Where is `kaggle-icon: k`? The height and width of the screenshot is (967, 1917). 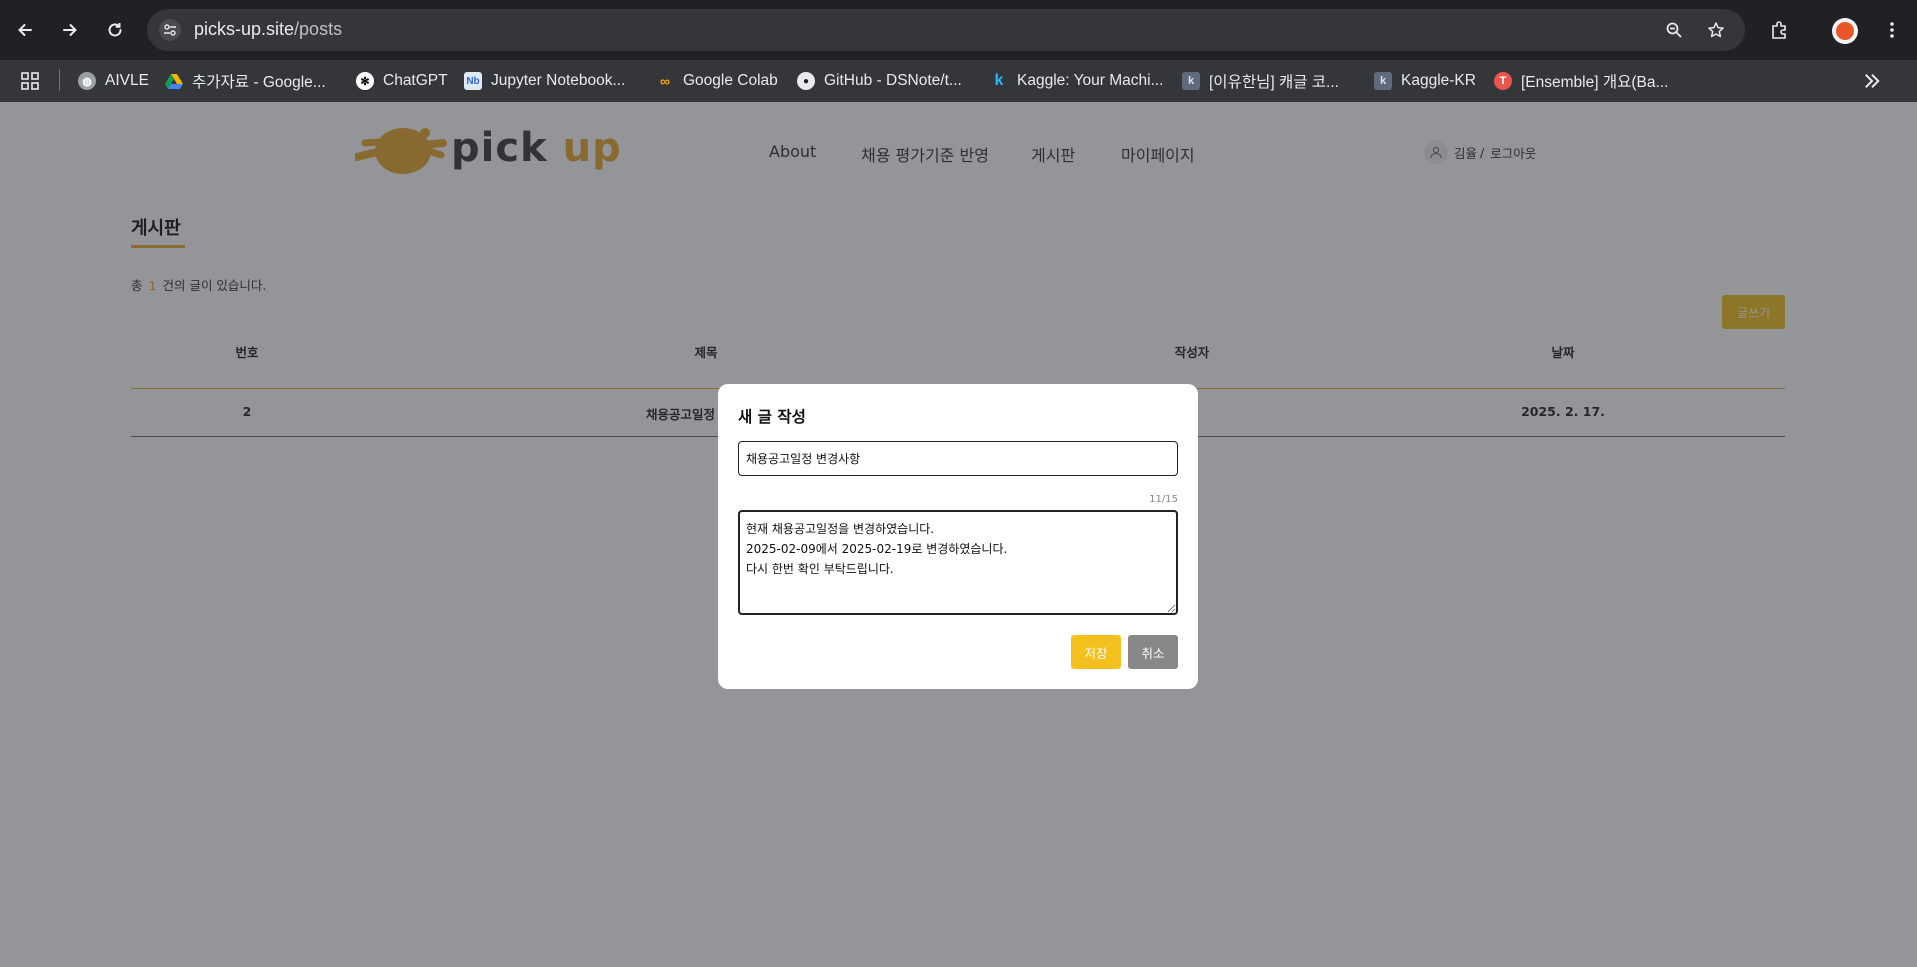 kaggle-icon: k is located at coordinates (999, 80).